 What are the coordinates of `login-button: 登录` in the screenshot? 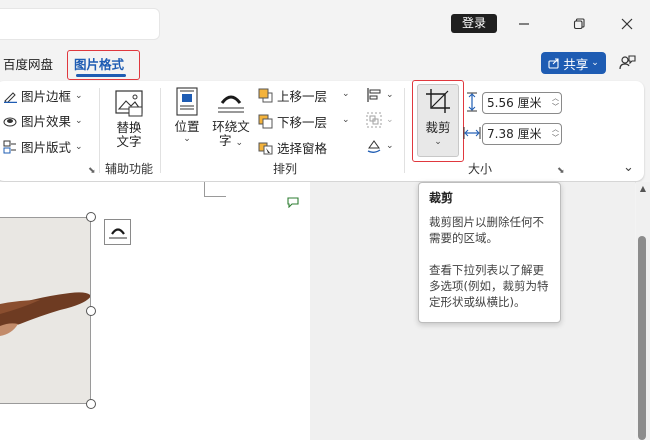 It's located at (474, 23).